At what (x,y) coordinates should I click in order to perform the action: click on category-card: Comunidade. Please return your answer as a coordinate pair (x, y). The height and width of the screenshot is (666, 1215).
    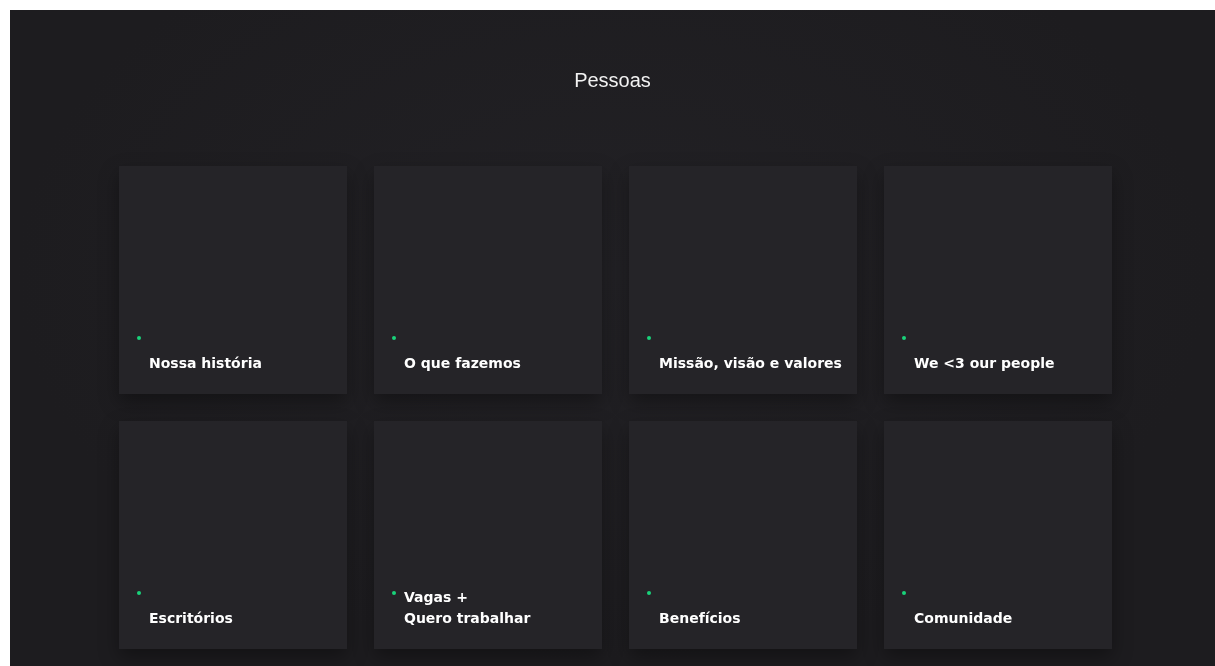
    Looking at the image, I should click on (998, 535).